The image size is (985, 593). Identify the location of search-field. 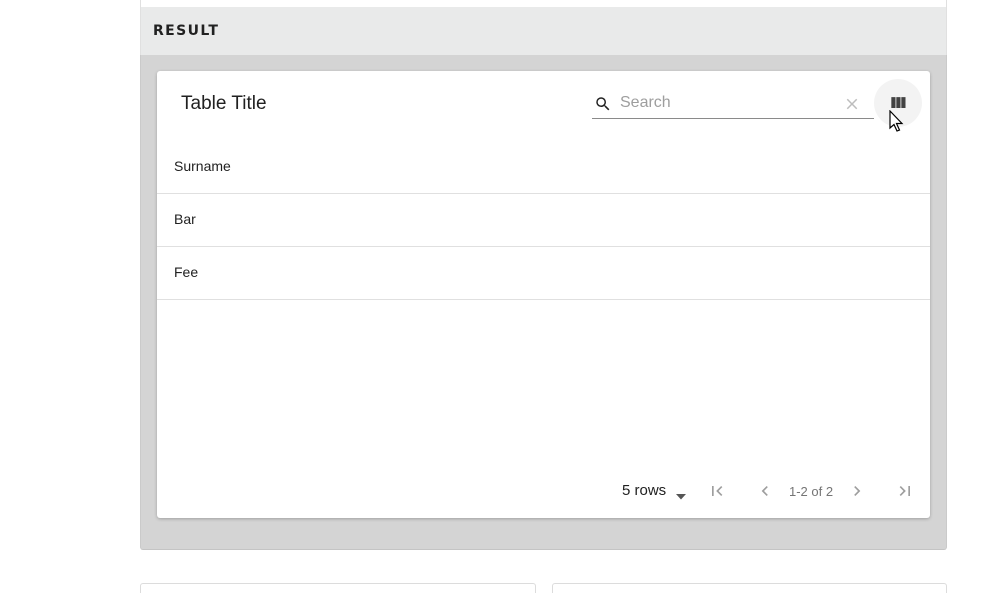
(733, 104).